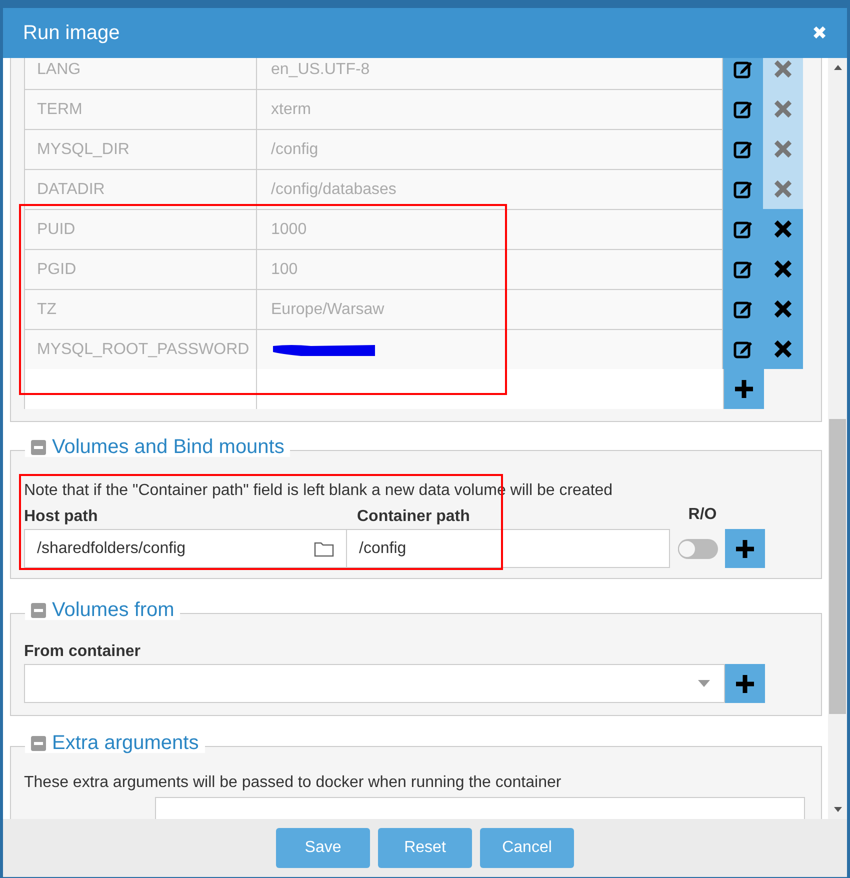 This screenshot has height=878, width=850. Describe the element at coordinates (125, 743) in the screenshot. I see `section-title: Extra arguments` at that location.